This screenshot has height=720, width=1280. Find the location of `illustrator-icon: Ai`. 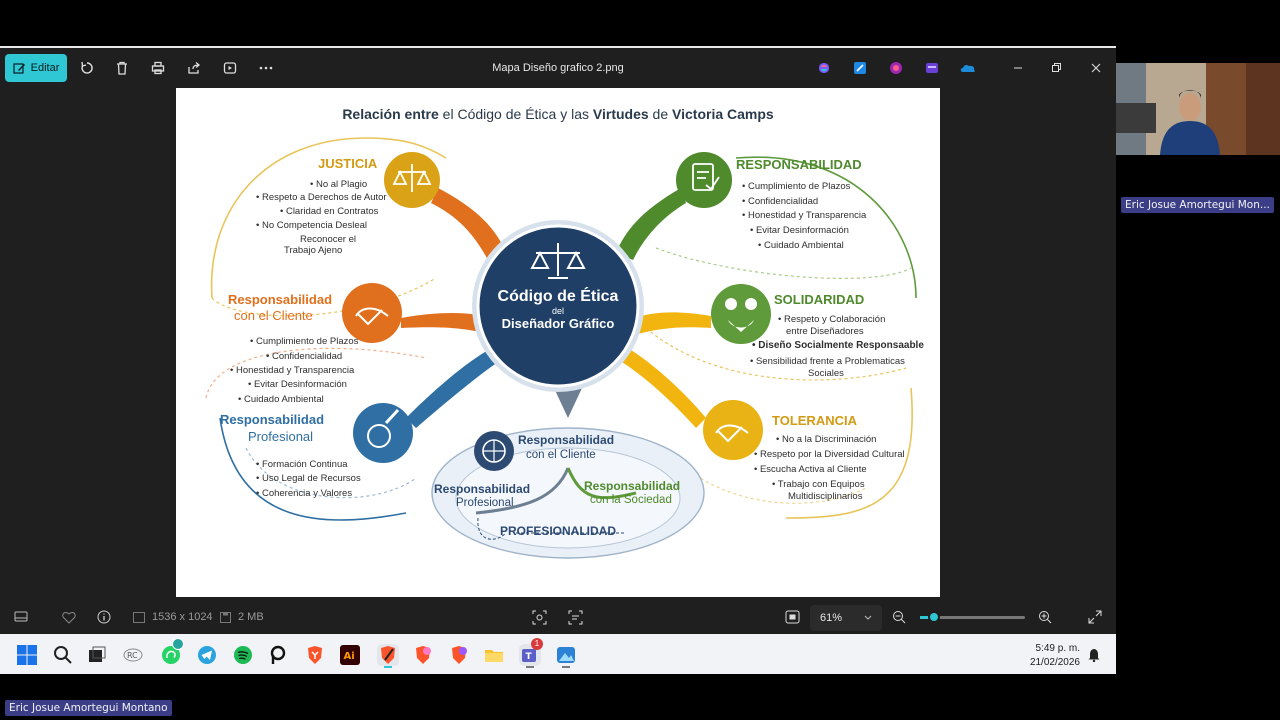

illustrator-icon: Ai is located at coordinates (350, 655).